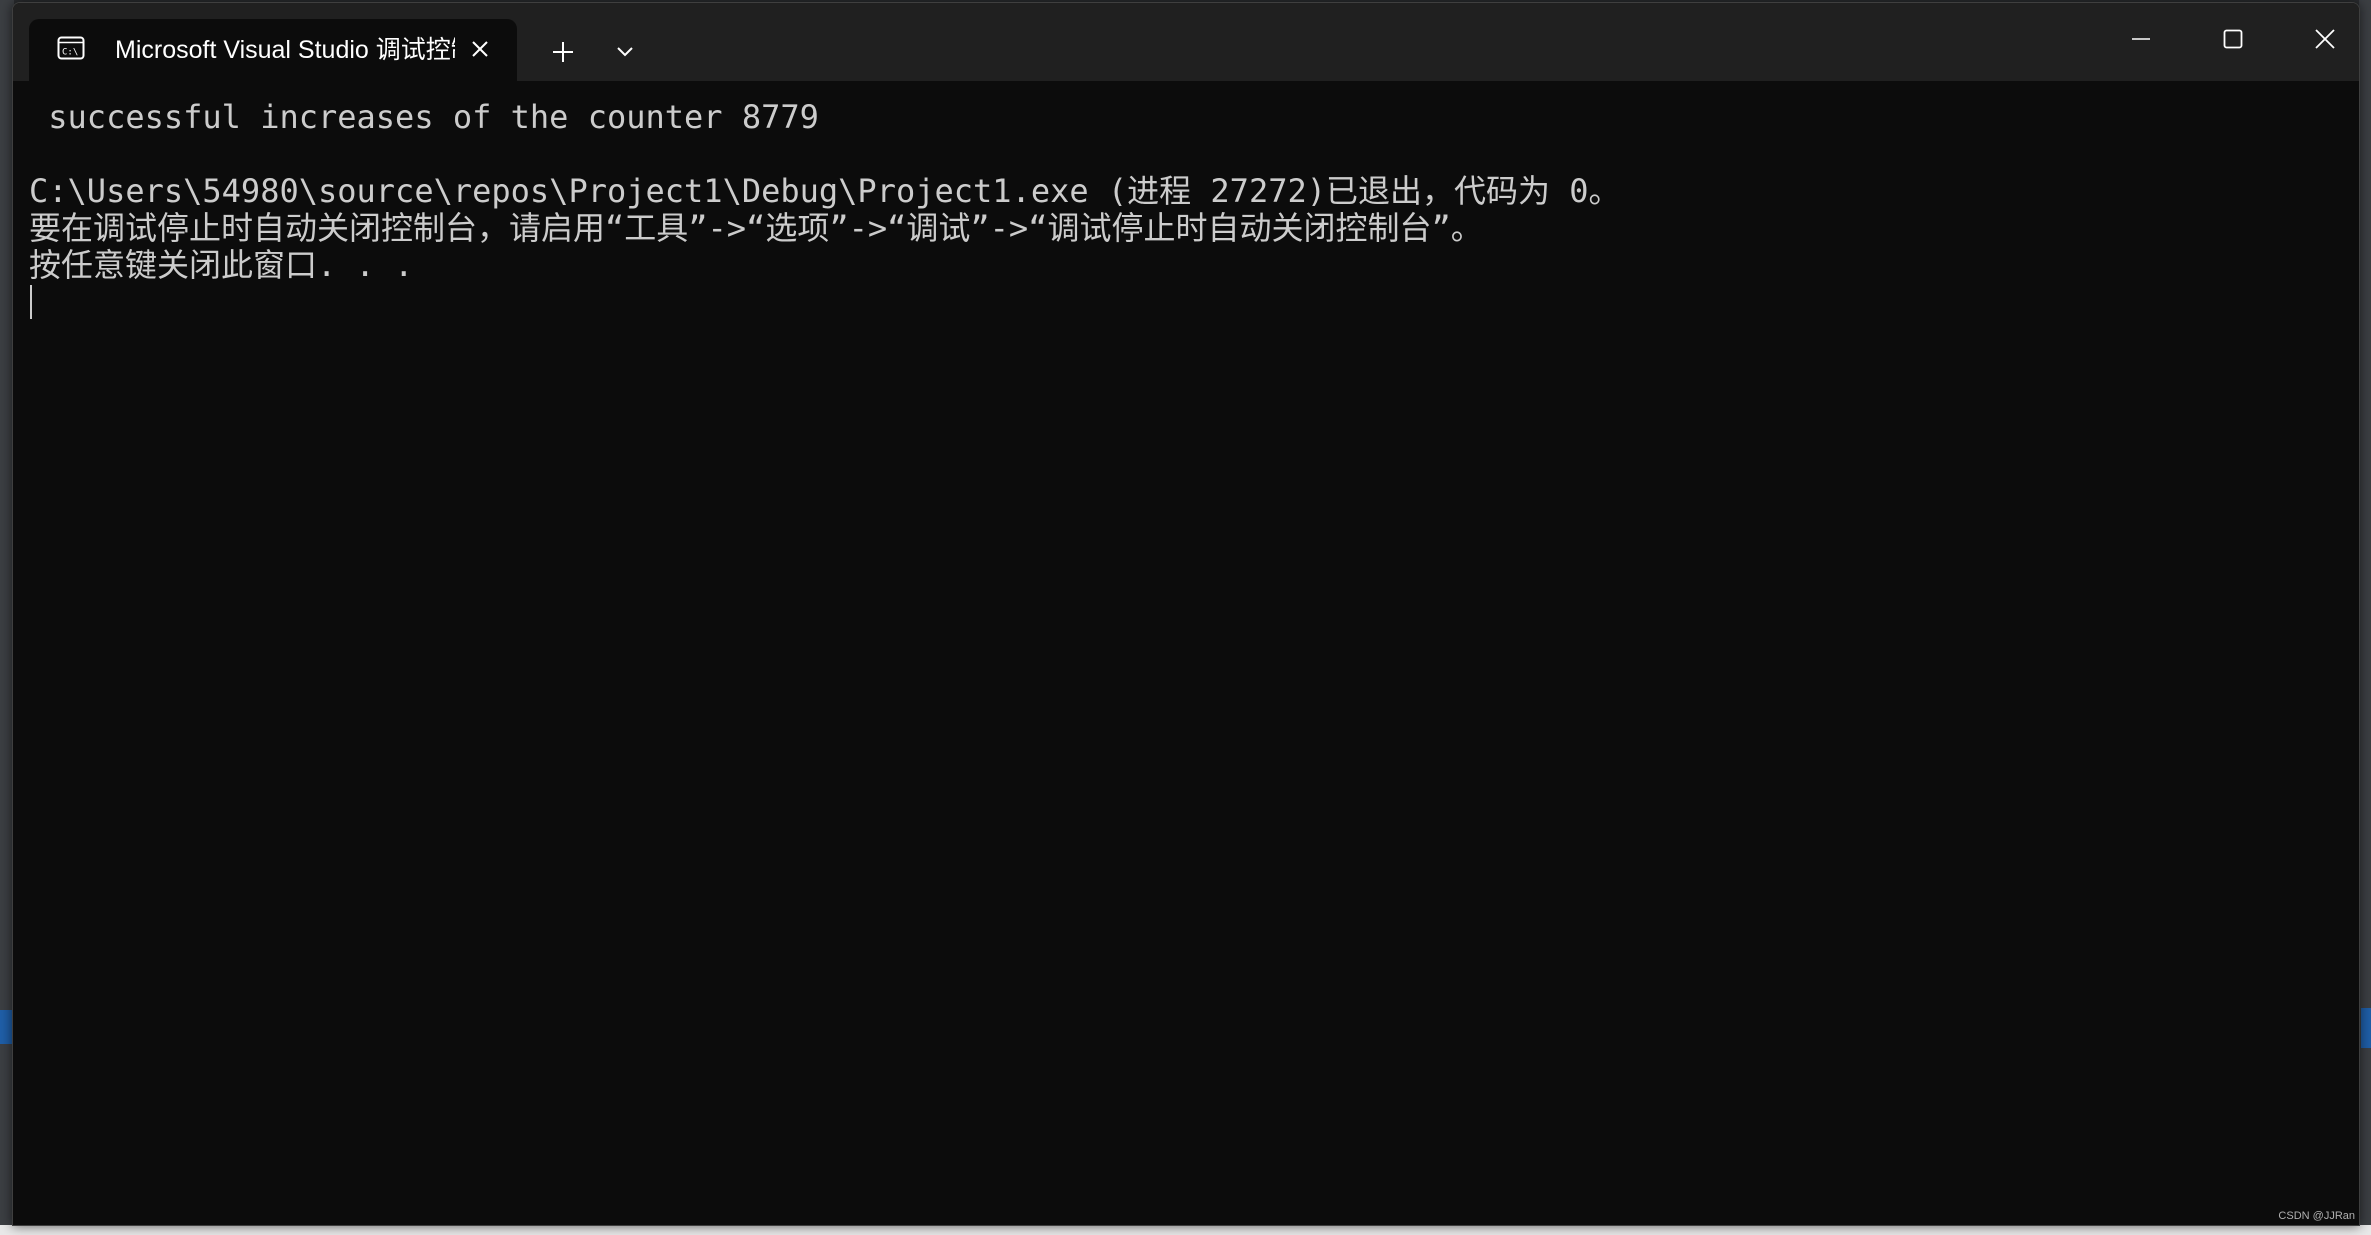 The height and width of the screenshot is (1235, 2371). I want to click on console-line: 按任意键关闭此窗口. . ., so click(221, 265).